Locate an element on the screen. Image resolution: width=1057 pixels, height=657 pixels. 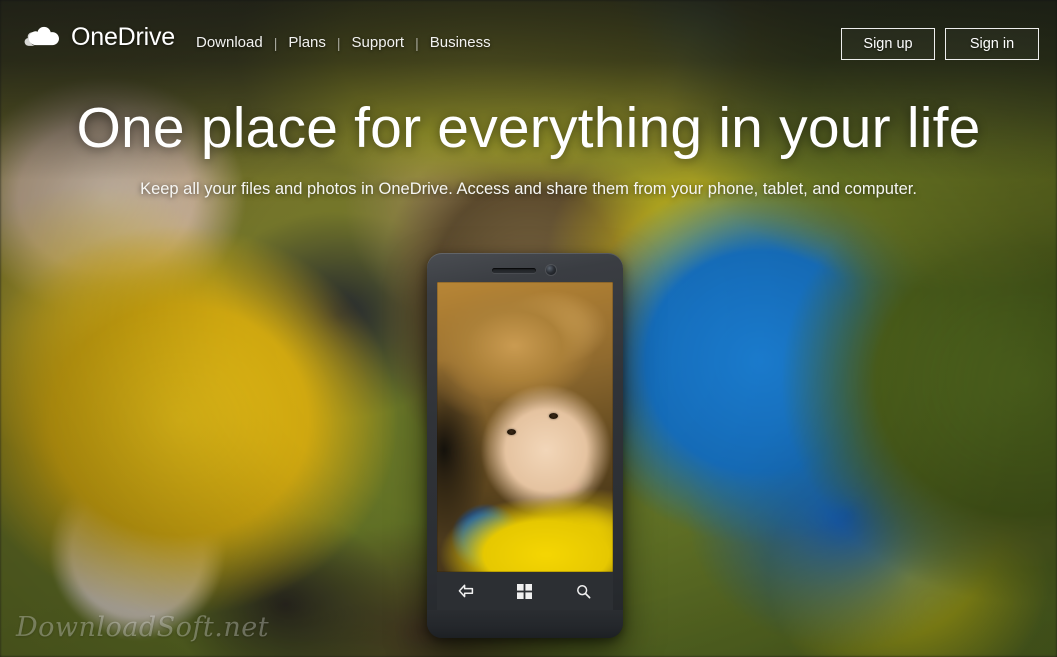
back-arrow-icon is located at coordinates (466, 591).